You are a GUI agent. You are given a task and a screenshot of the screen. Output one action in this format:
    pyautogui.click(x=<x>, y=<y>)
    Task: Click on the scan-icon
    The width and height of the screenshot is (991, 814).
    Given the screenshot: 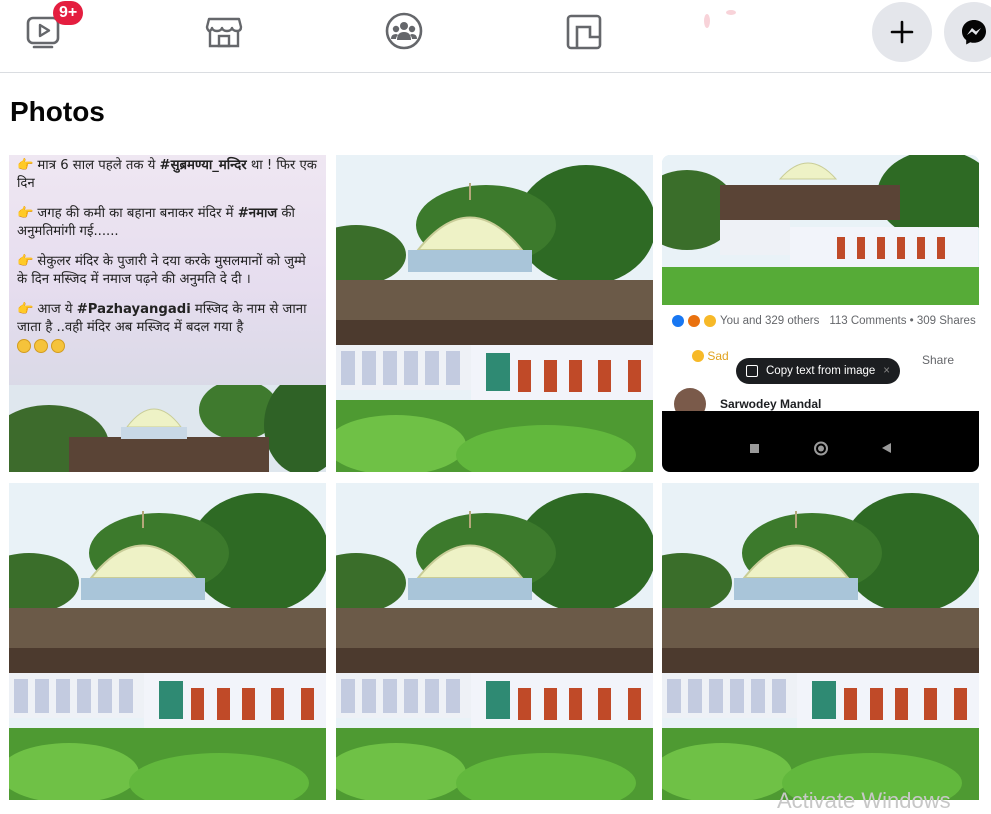 What is the action you would take?
    pyautogui.click(x=752, y=371)
    